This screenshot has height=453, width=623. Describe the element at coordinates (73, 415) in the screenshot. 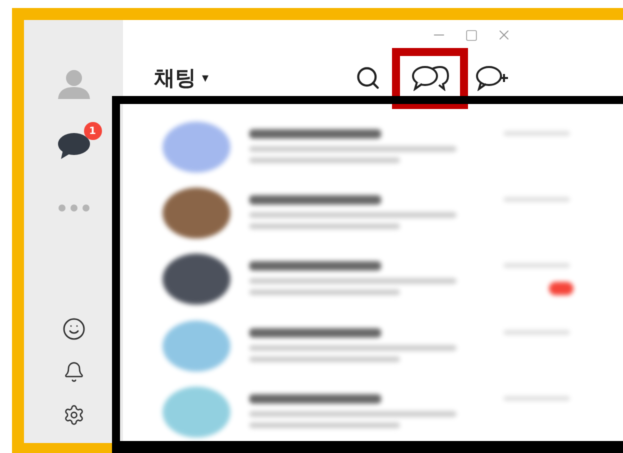

I see `settings-icon` at that location.